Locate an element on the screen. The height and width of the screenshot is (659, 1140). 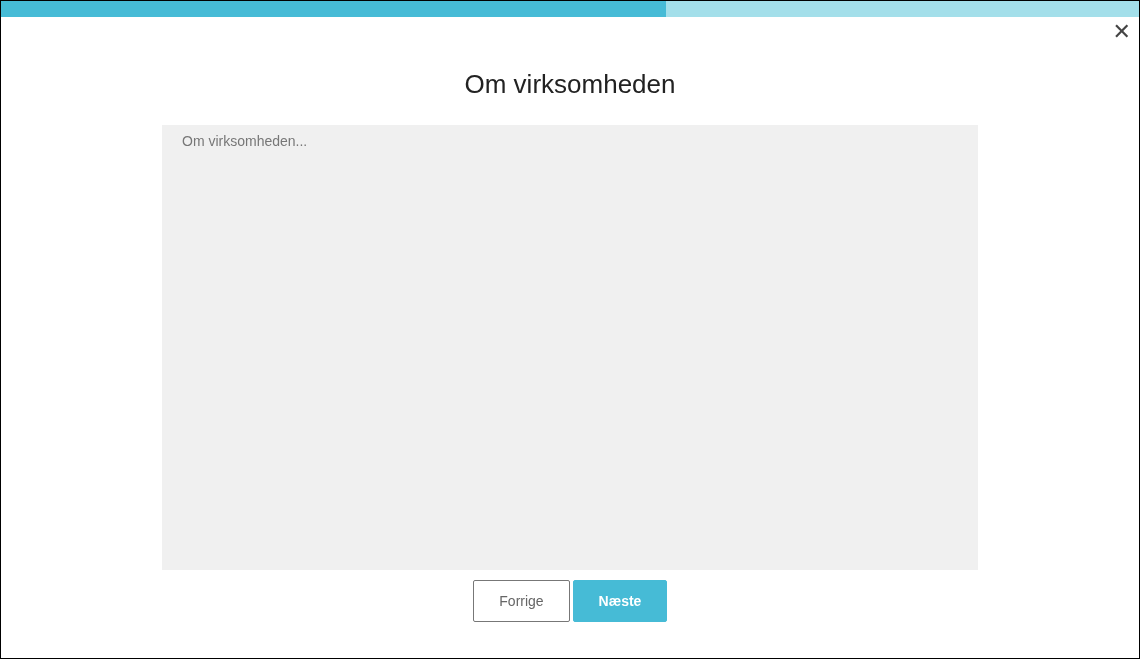
previous-button: Forrige is located at coordinates (521, 601).